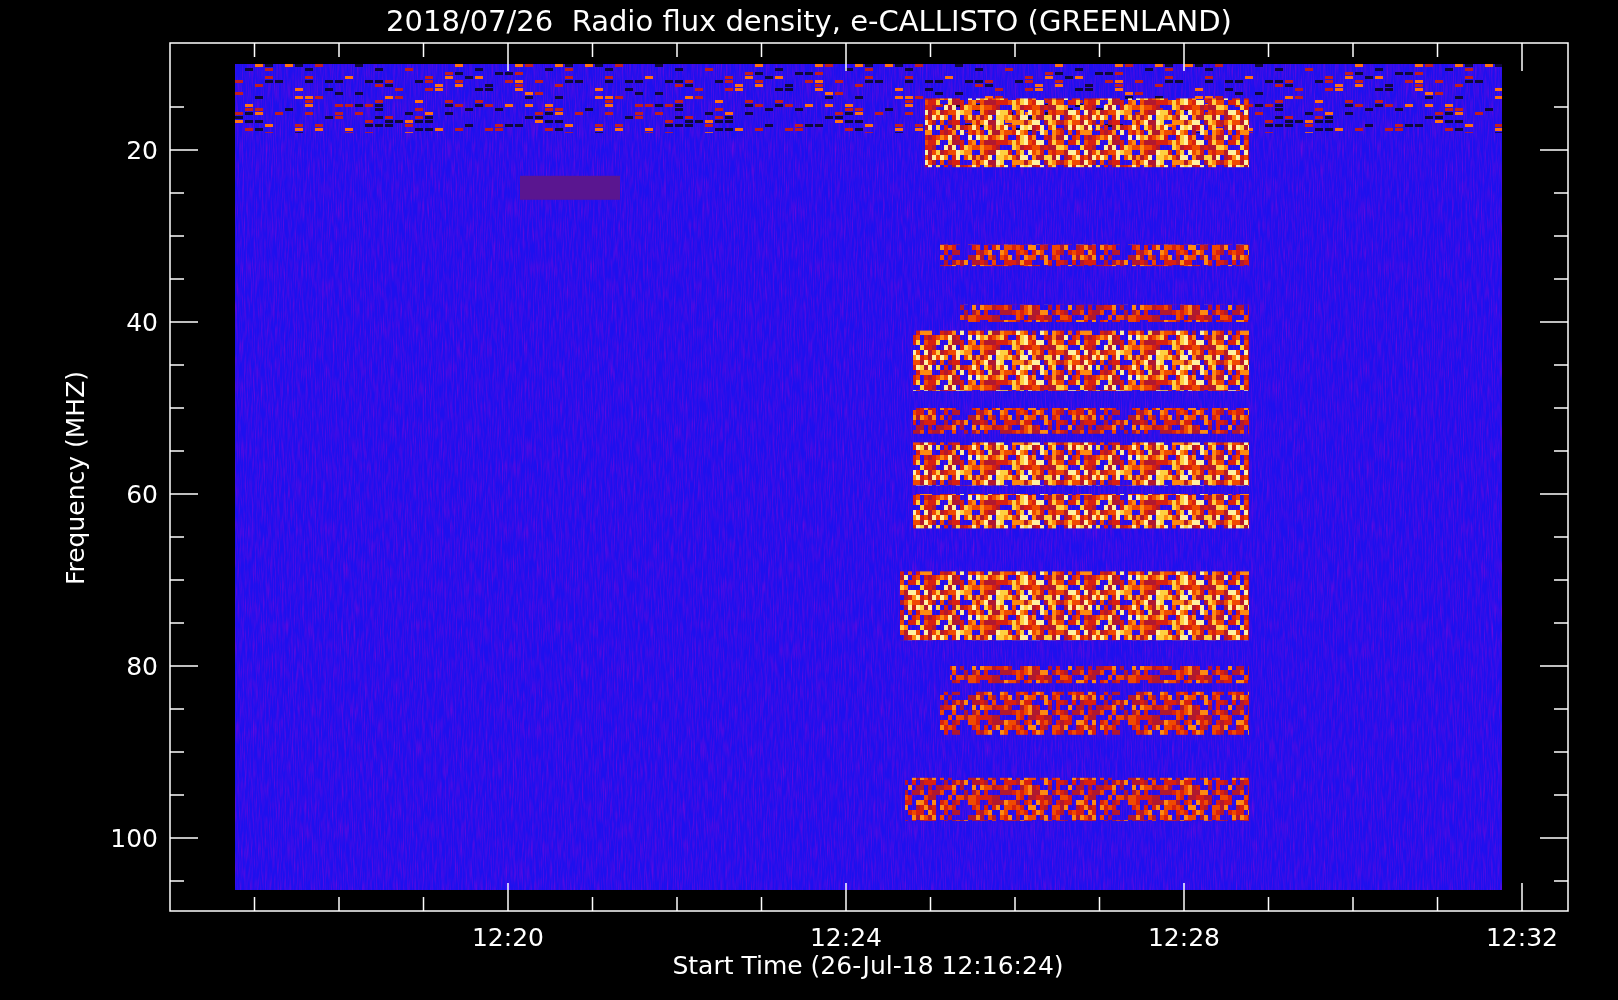 The image size is (1618, 1000). What do you see at coordinates (142, 666) in the screenshot?
I see `y-tick-label: 80` at bounding box center [142, 666].